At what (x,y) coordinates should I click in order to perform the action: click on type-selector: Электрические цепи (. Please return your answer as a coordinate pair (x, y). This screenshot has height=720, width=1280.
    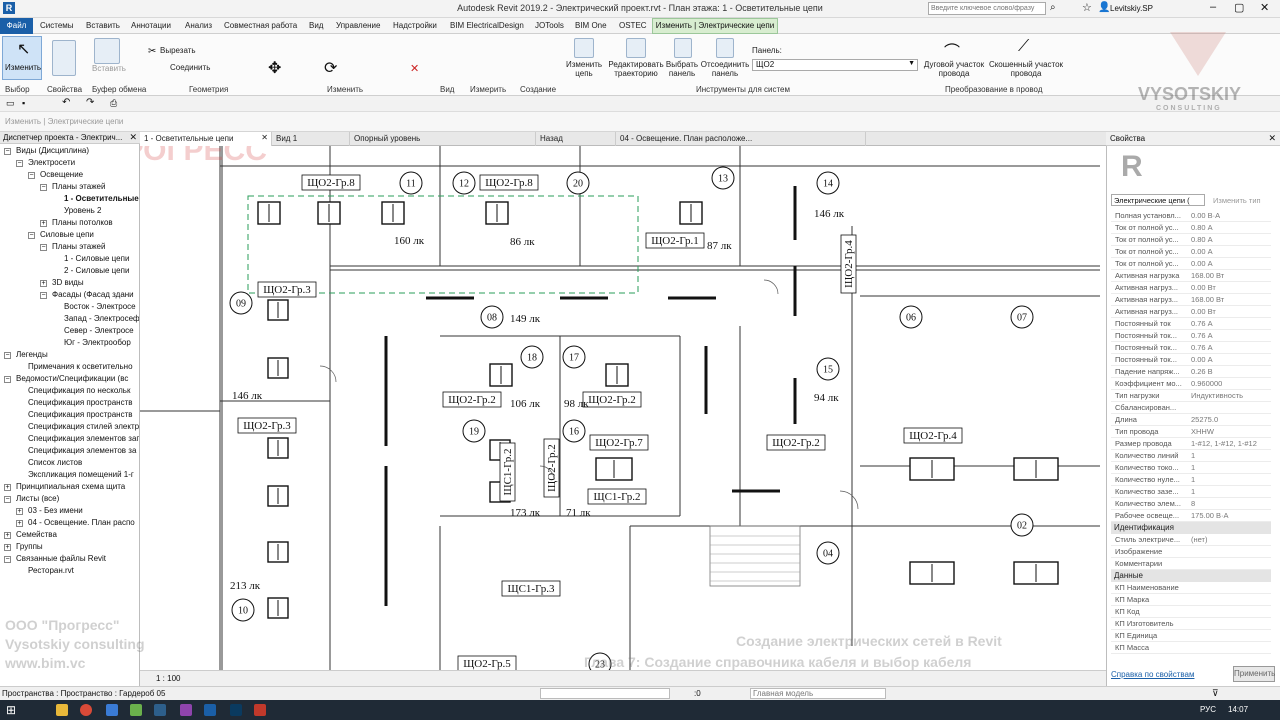
    Looking at the image, I should click on (1158, 200).